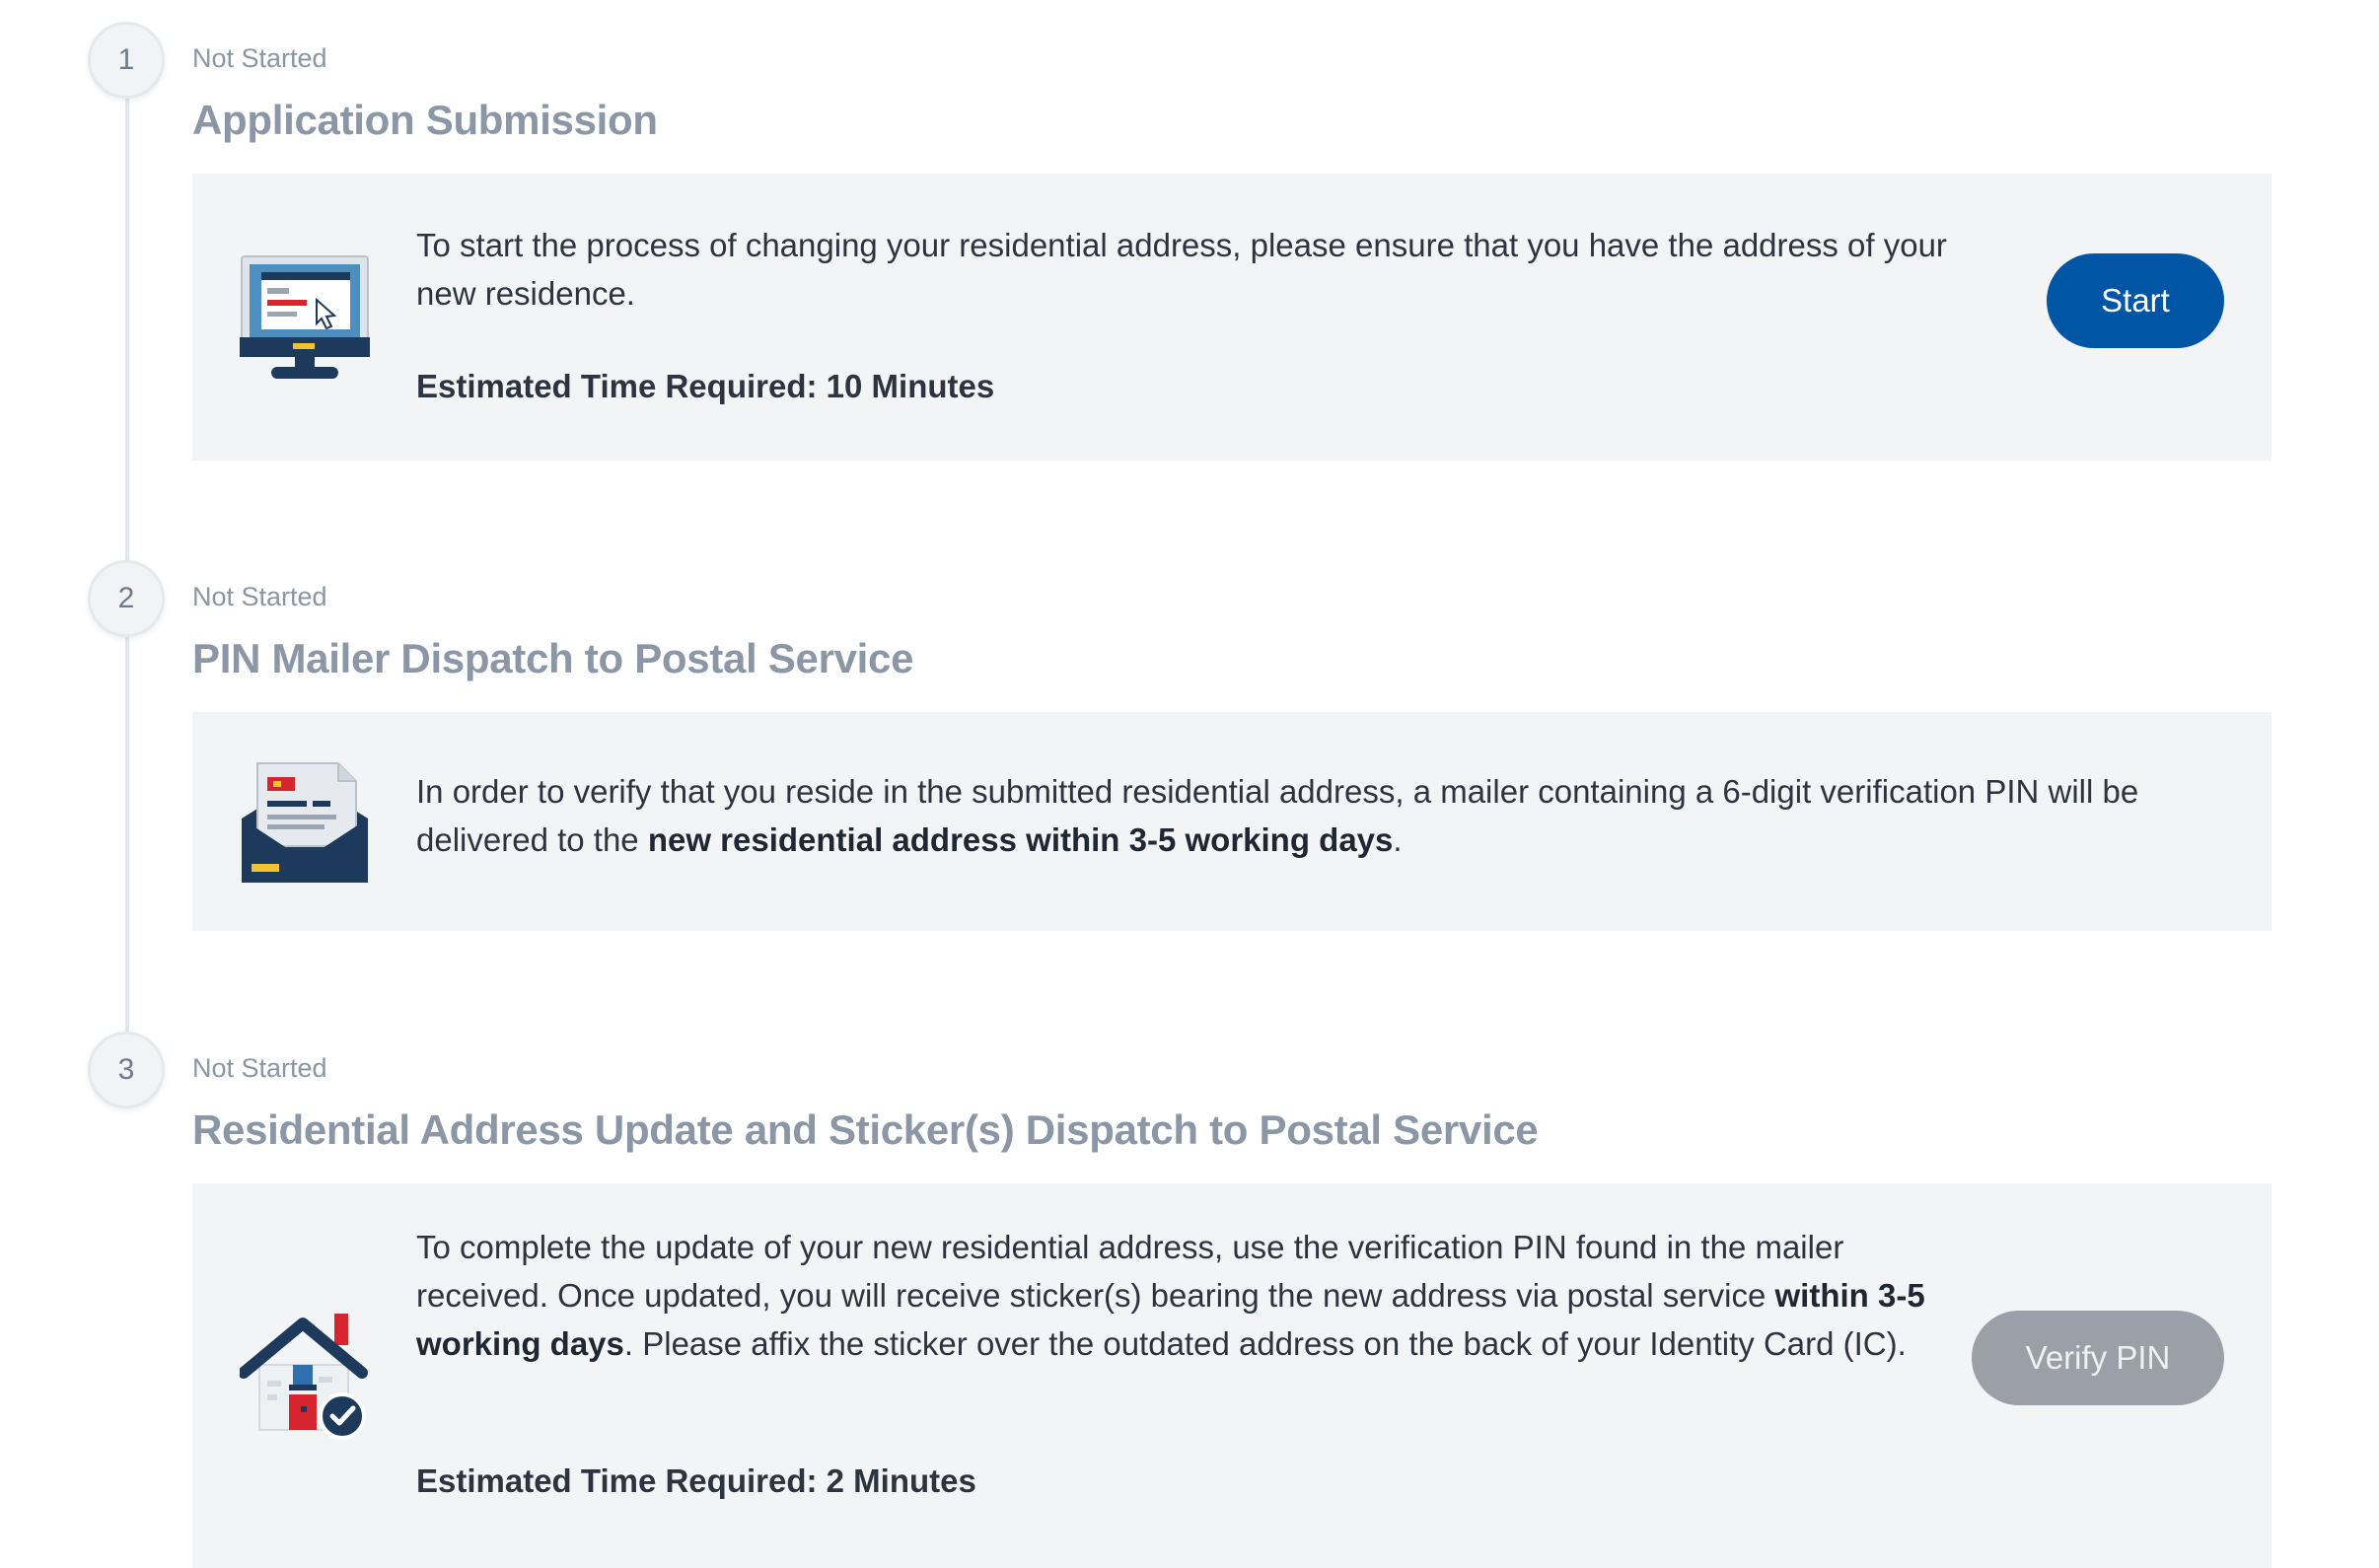 This screenshot has width=2379, height=1568. Describe the element at coordinates (553, 658) in the screenshot. I see `step-title: PIN Mailer Dispatch to Postal Service` at that location.